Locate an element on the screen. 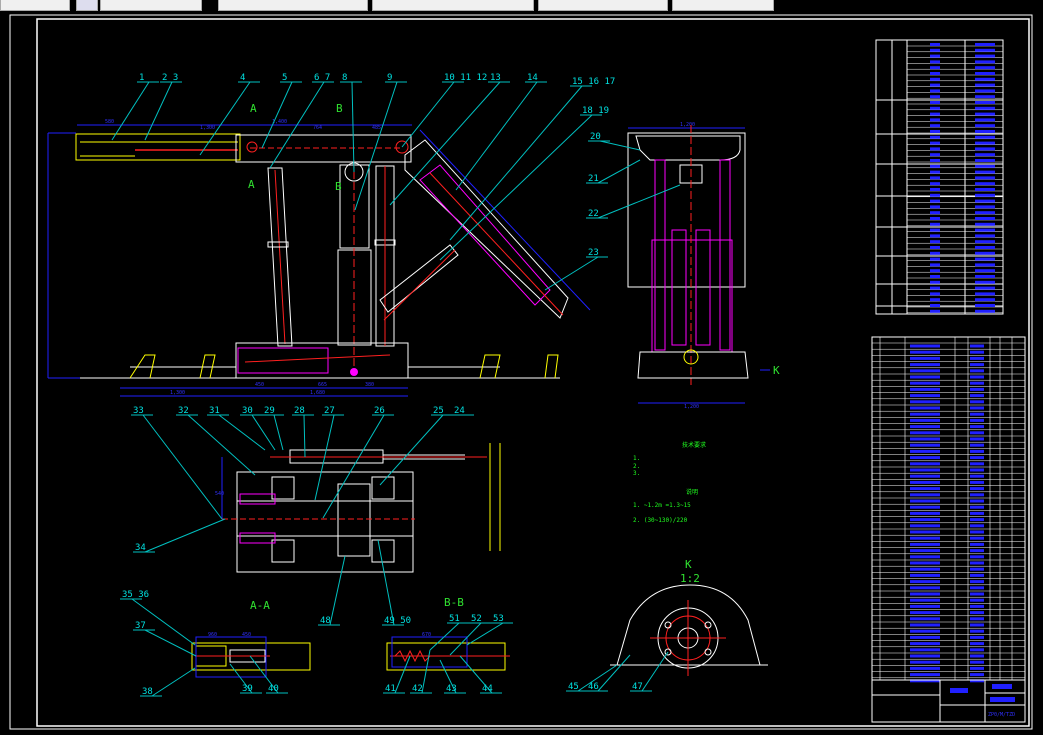 This screenshot has height=735, width=1043. parts-list-border is located at coordinates (948, 529).